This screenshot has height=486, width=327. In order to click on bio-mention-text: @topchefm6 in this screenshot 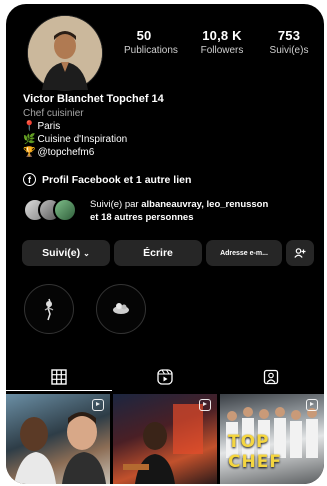, I will do `click(66, 152)`.